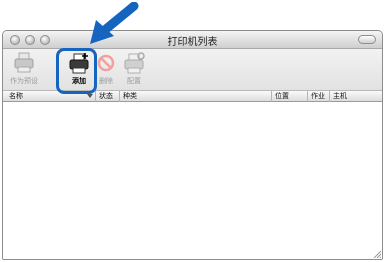  I want to click on column-header-kind: 种类, so click(195, 96).